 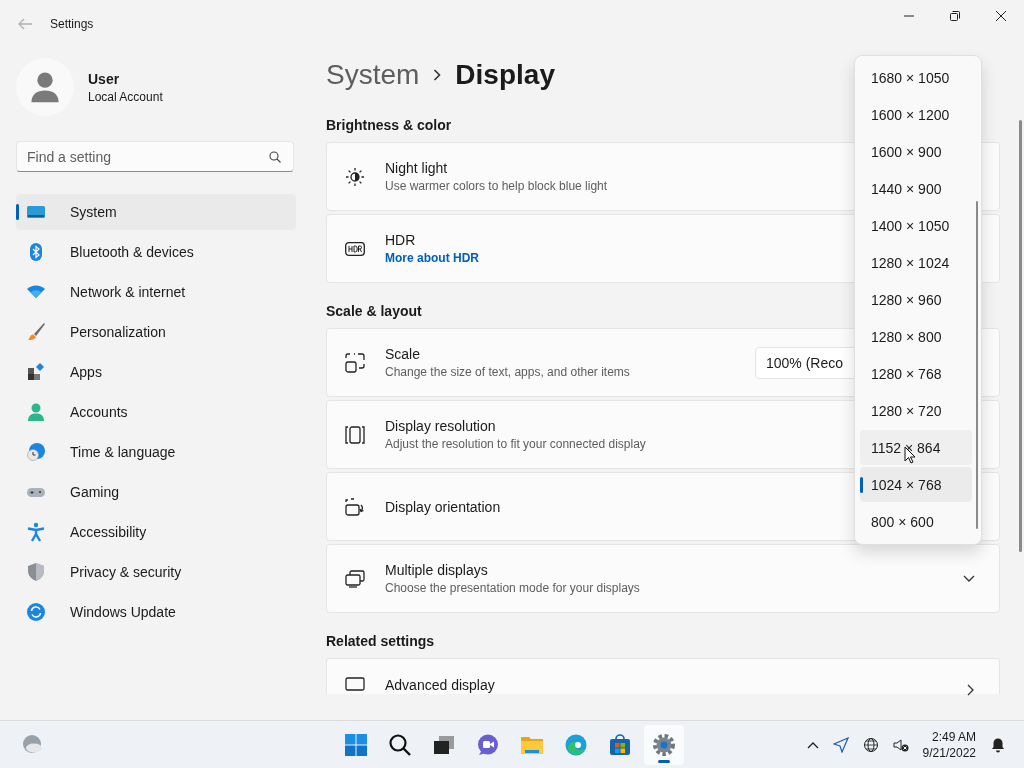 I want to click on section-heading: Related settings, so click(x=381, y=641).